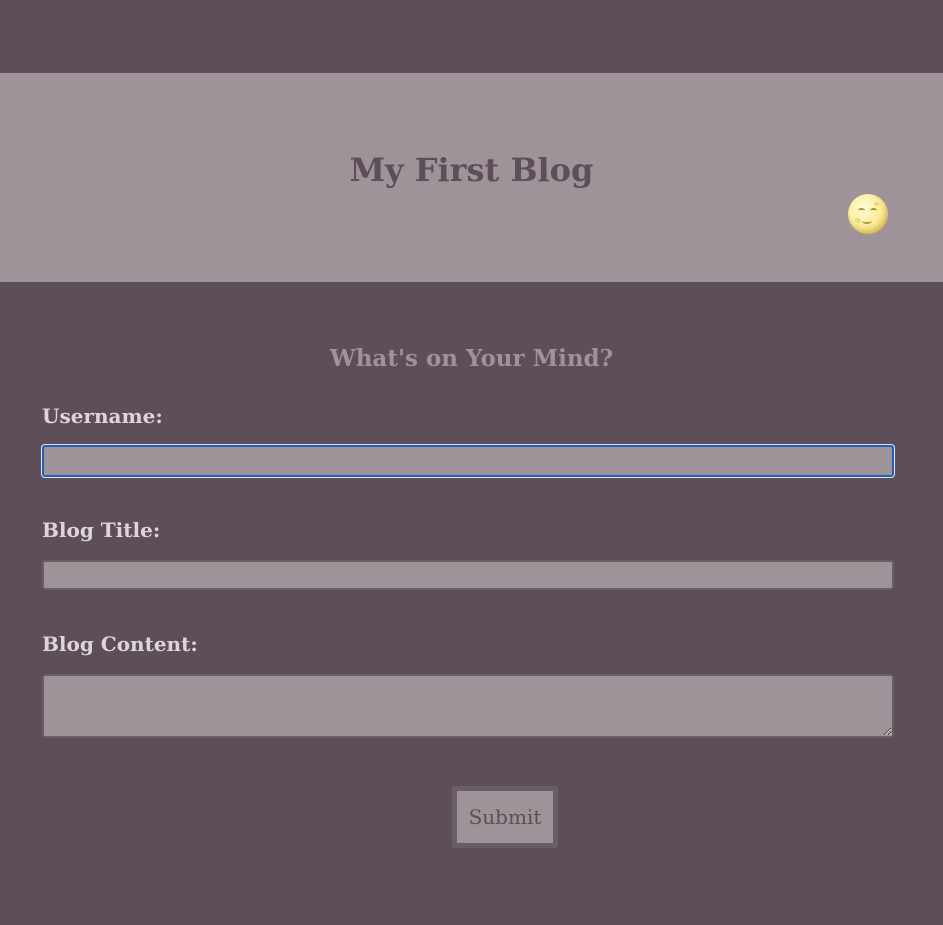 This screenshot has width=943, height=925. Describe the element at coordinates (468, 706) in the screenshot. I see `blog-content-textarea` at that location.